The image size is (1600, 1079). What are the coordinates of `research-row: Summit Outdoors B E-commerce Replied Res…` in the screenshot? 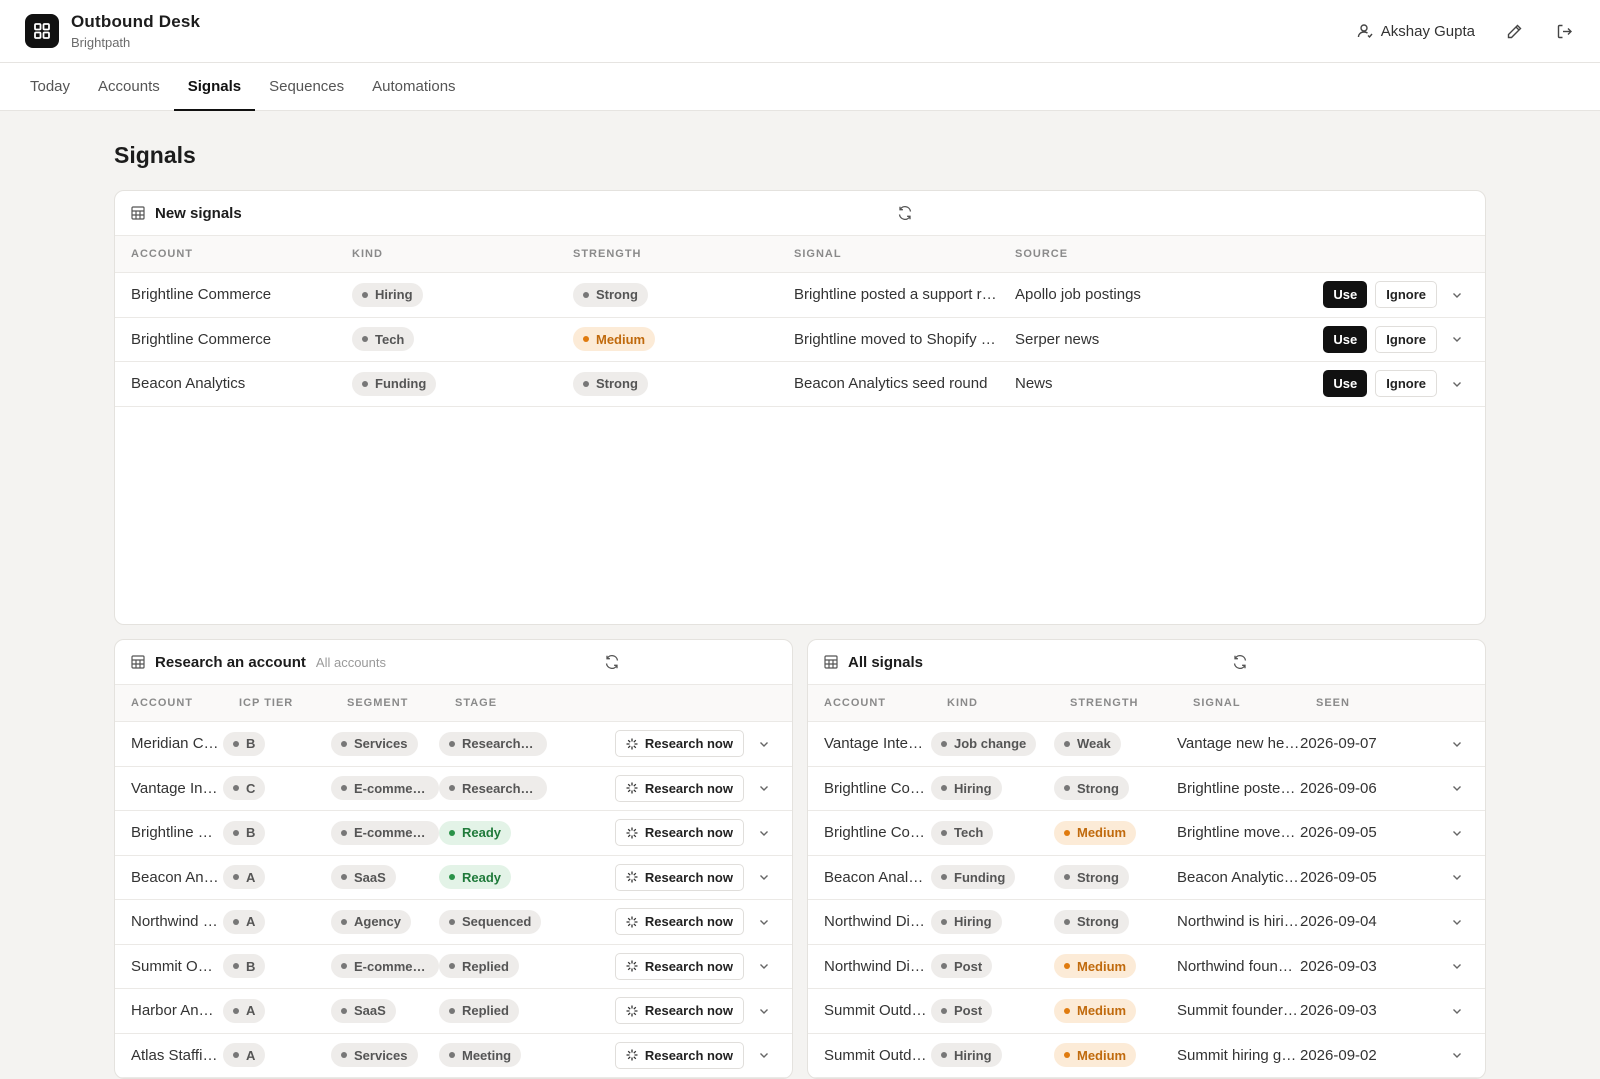 It's located at (453, 967).